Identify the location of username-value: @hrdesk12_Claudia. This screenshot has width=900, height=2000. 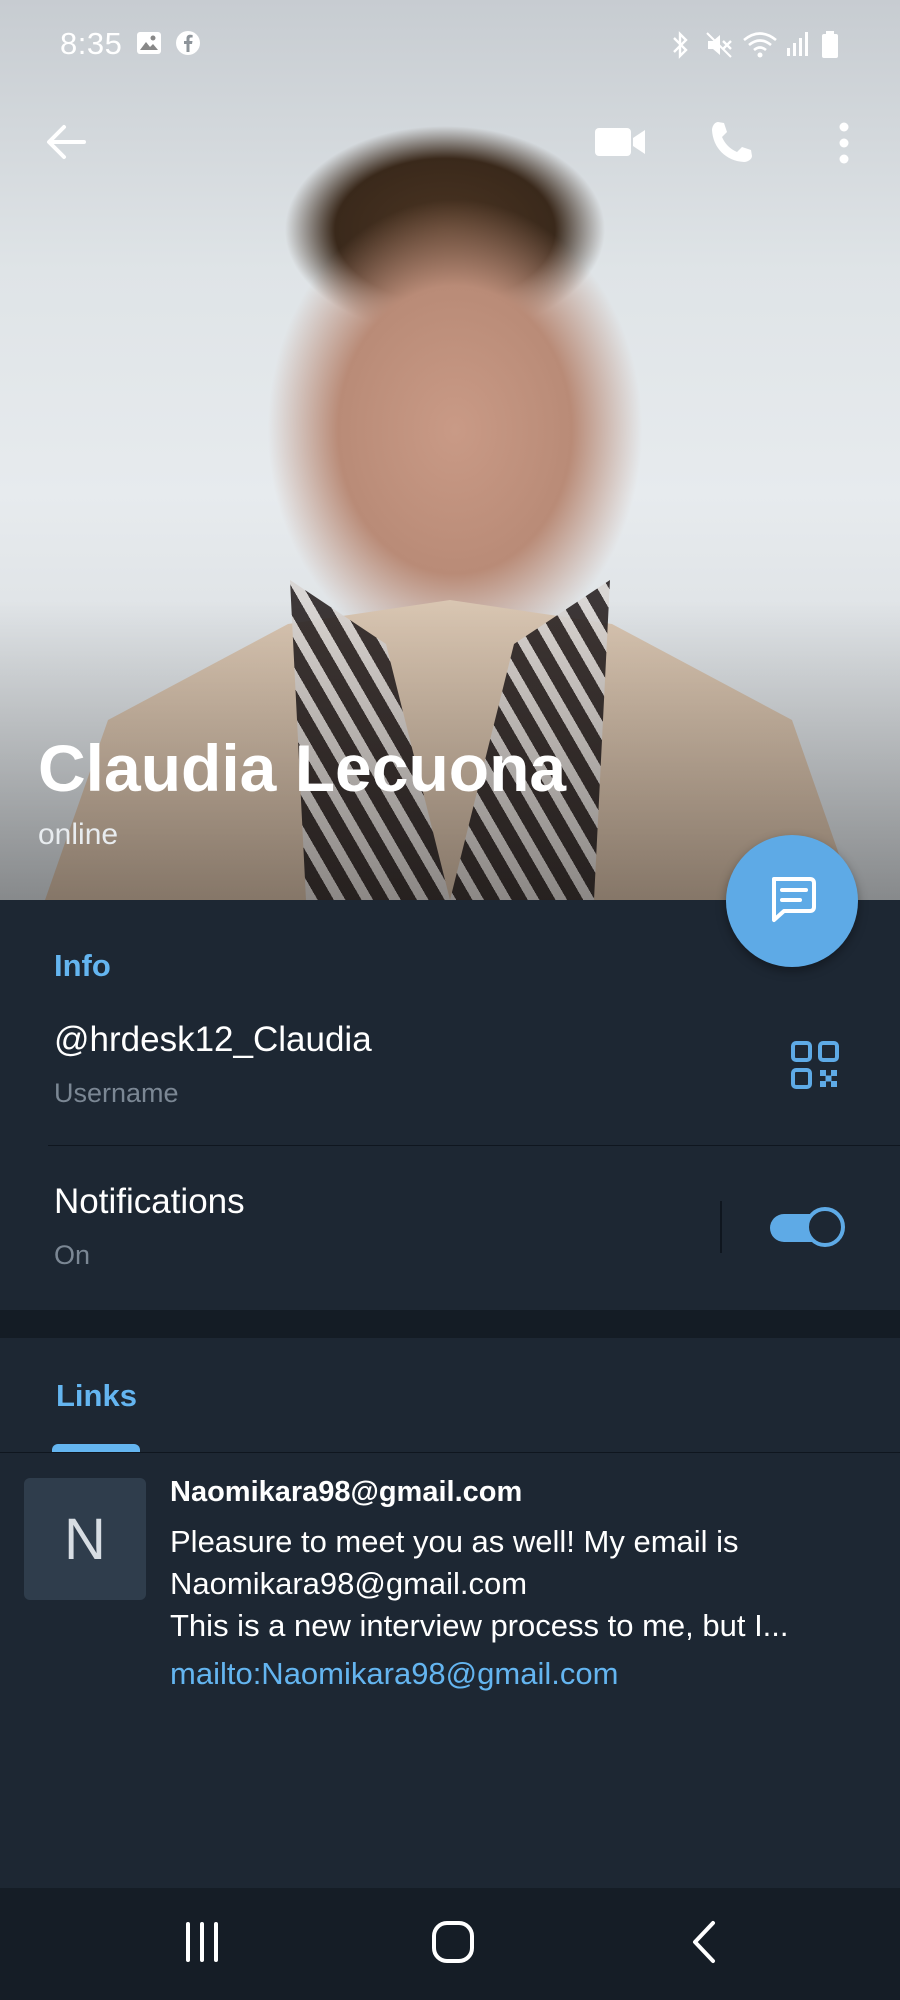
(213, 1039).